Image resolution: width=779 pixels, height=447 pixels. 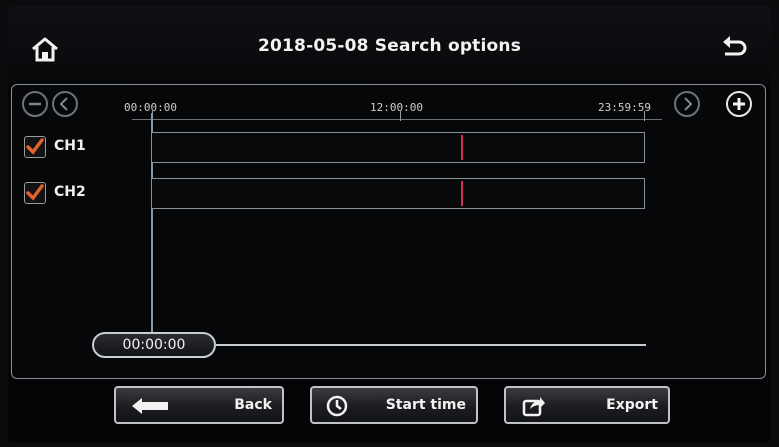 I want to click on zoom-out-button, so click(x=35, y=104).